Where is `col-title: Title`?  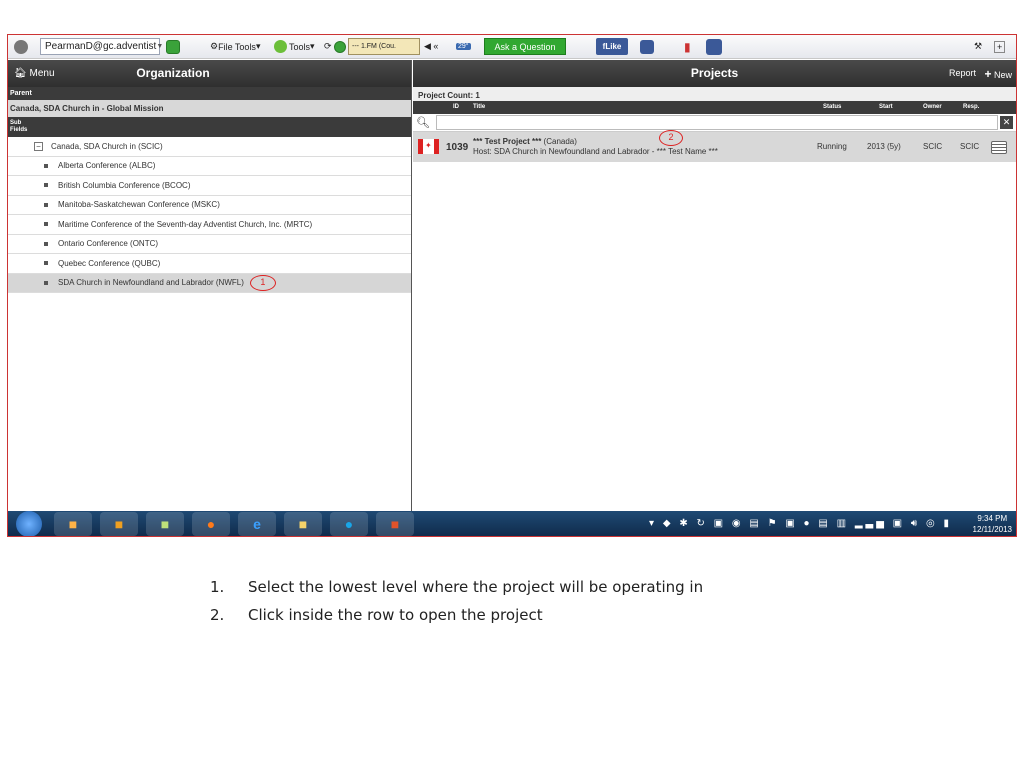 col-title: Title is located at coordinates (479, 107).